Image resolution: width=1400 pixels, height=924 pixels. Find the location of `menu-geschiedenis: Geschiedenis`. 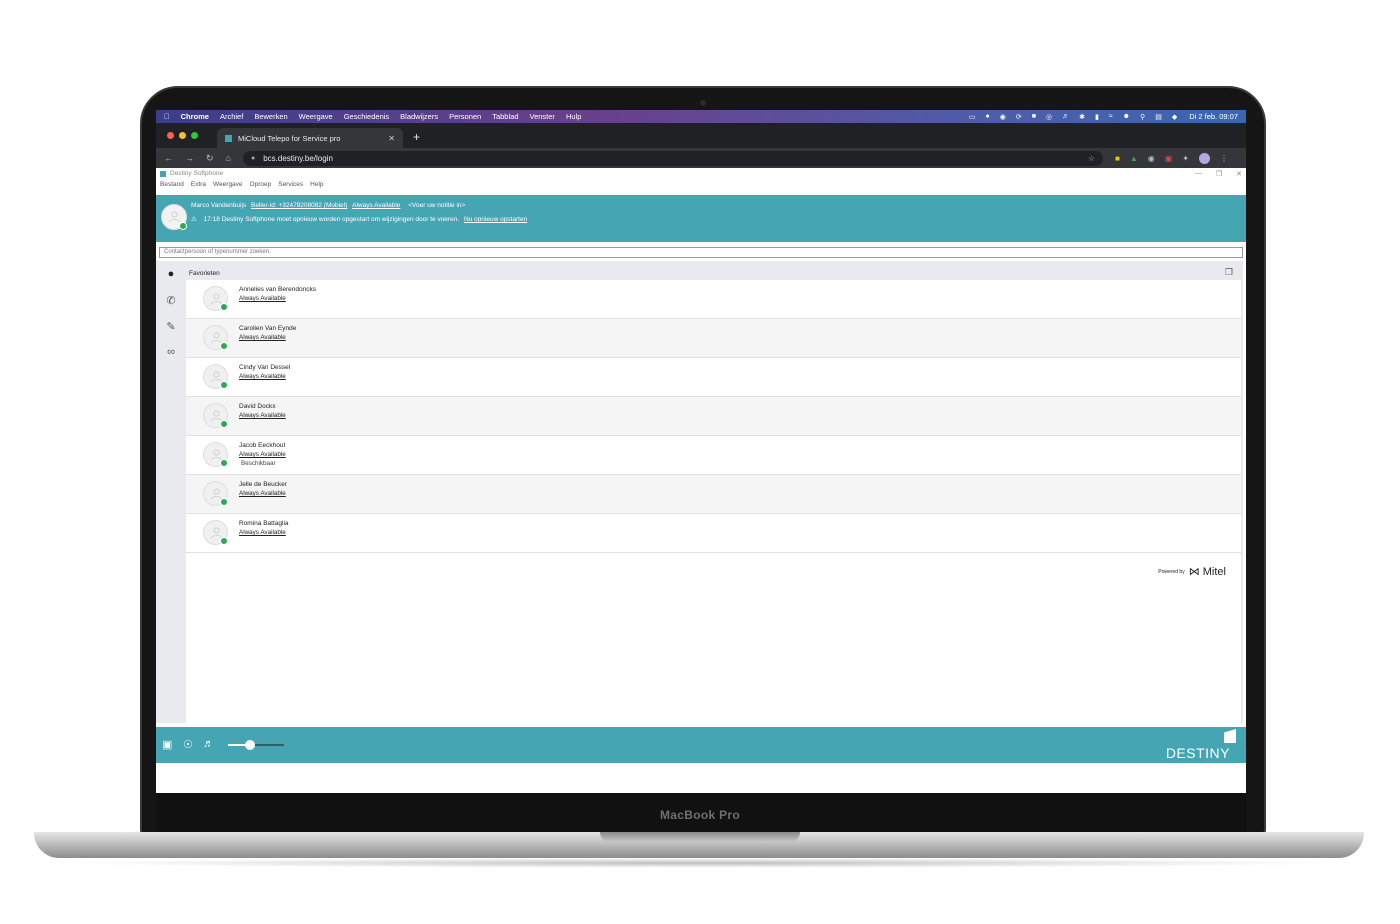

menu-geschiedenis: Geschiedenis is located at coordinates (366, 116).